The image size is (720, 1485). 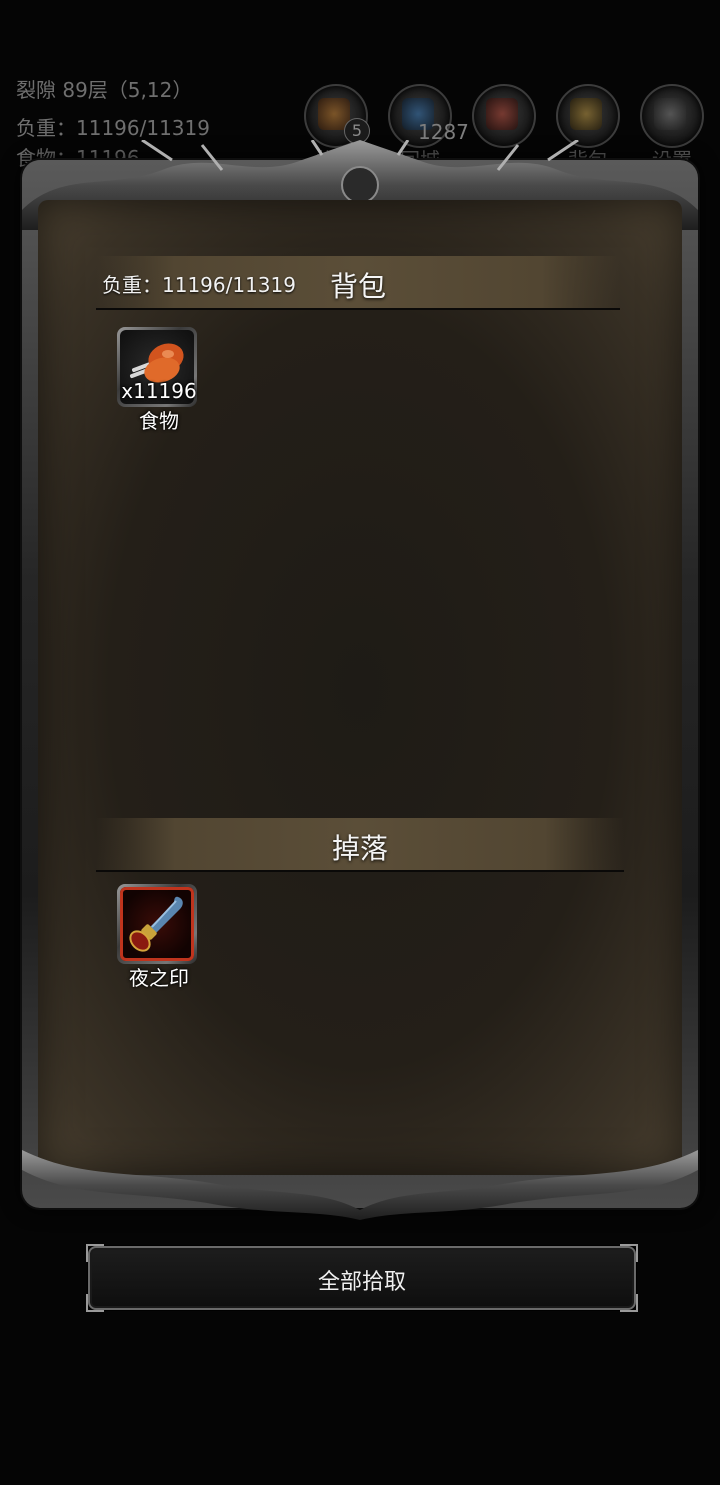 What do you see at coordinates (357, 286) in the screenshot?
I see `bag-title: 背包` at bounding box center [357, 286].